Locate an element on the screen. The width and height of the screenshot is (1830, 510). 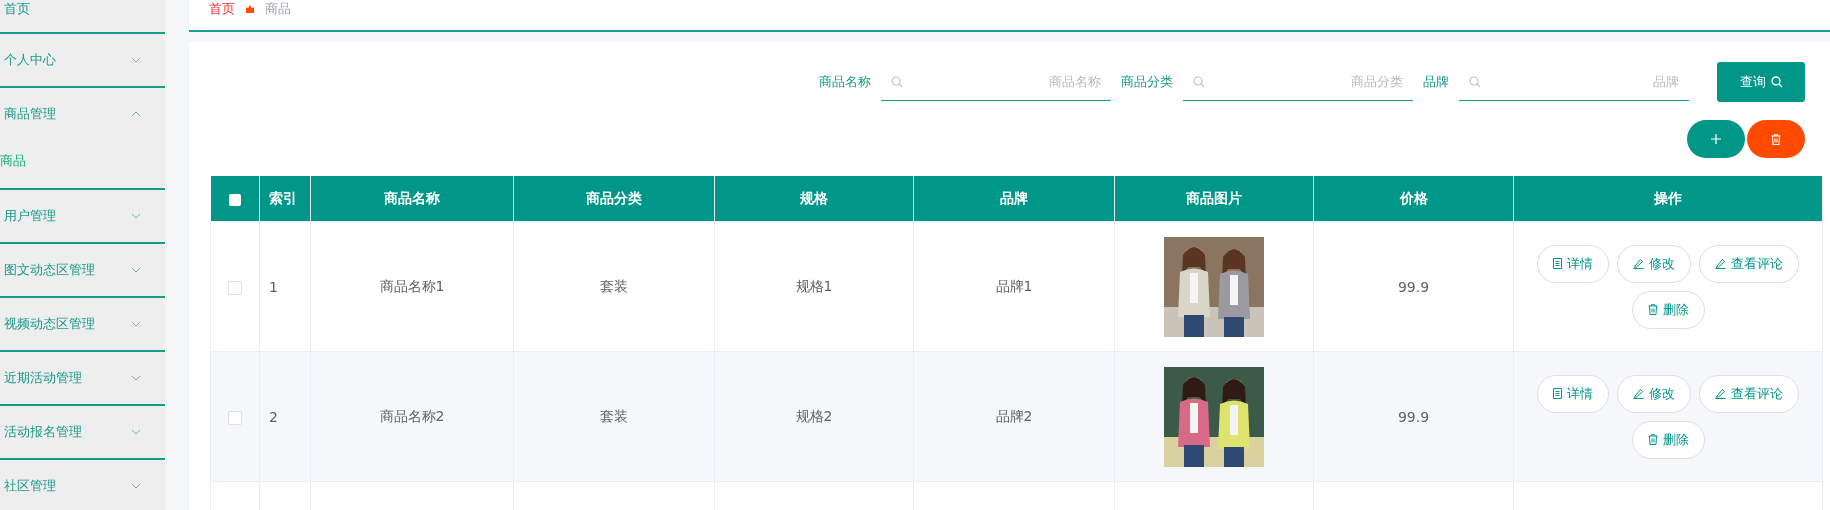
table-cell: 规格1 is located at coordinates (814, 286).